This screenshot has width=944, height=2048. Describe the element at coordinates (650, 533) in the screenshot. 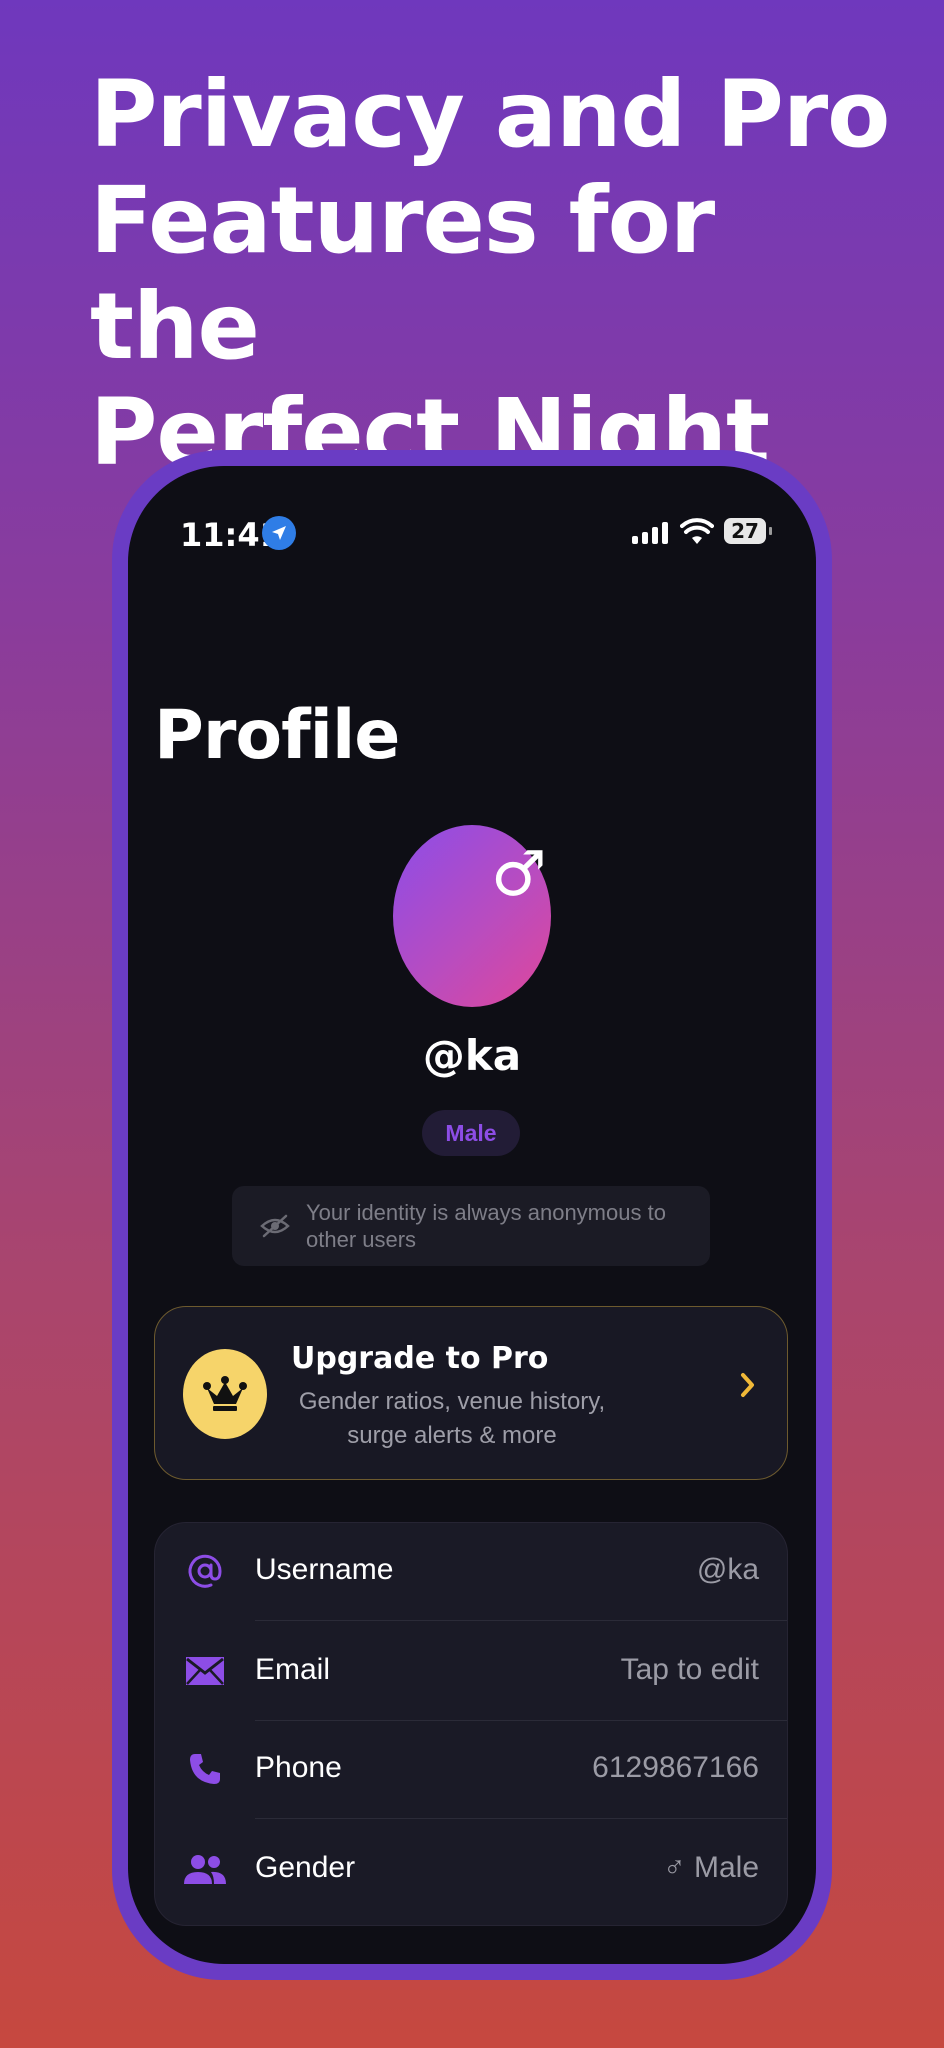

I see `cellular-signal-icon` at that location.